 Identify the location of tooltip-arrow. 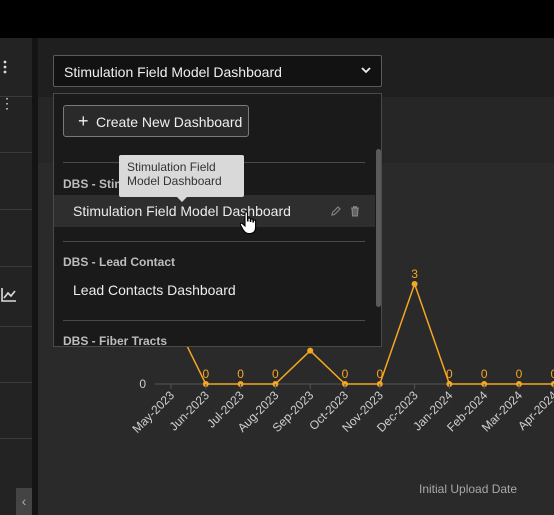
(182, 199).